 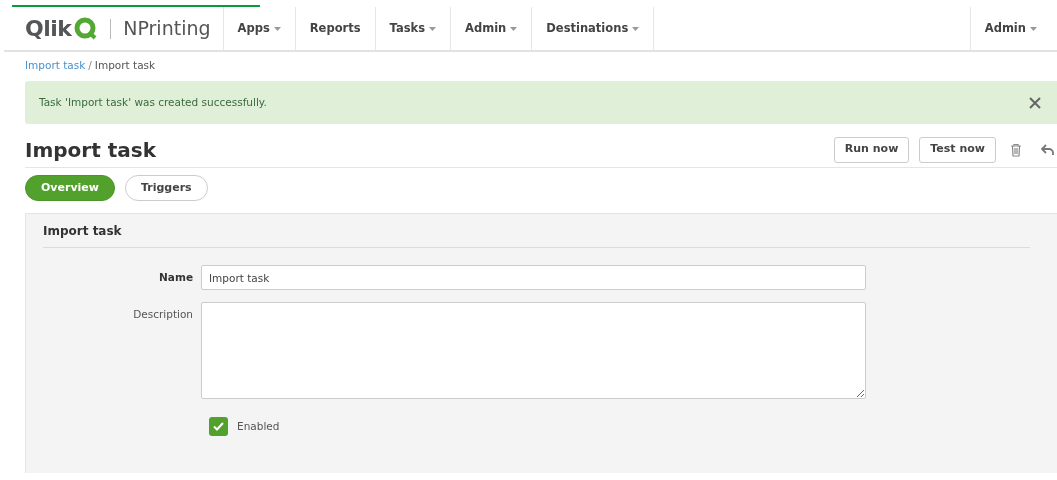 What do you see at coordinates (48, 29) in the screenshot?
I see `logo-wordmark: Qlik` at bounding box center [48, 29].